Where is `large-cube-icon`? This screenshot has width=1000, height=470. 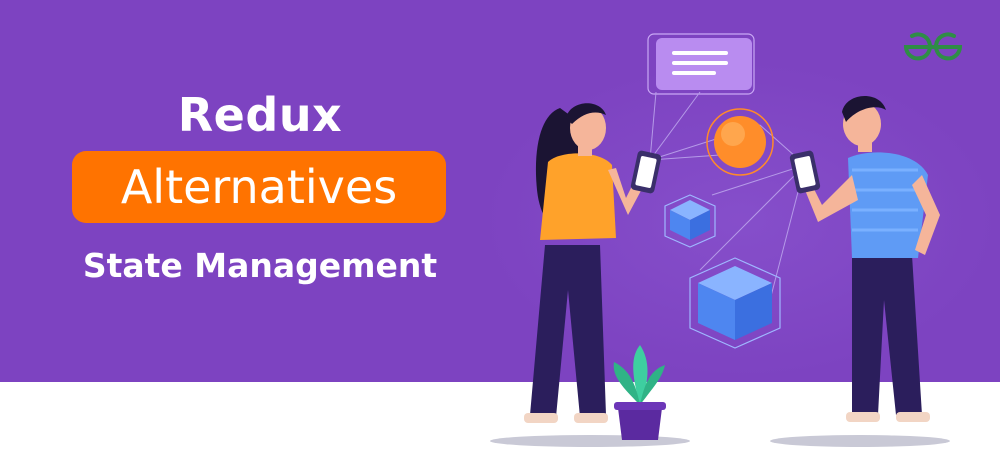 large-cube-icon is located at coordinates (735, 303).